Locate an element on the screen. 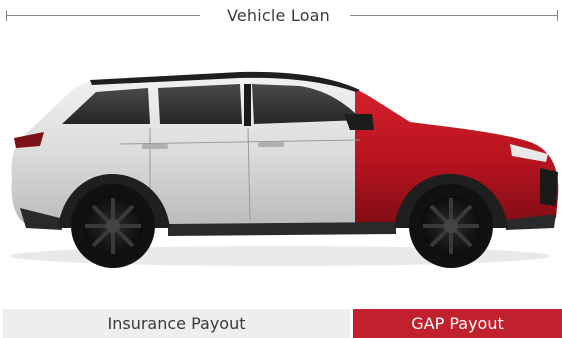  rear-wheel is located at coordinates (113, 226).